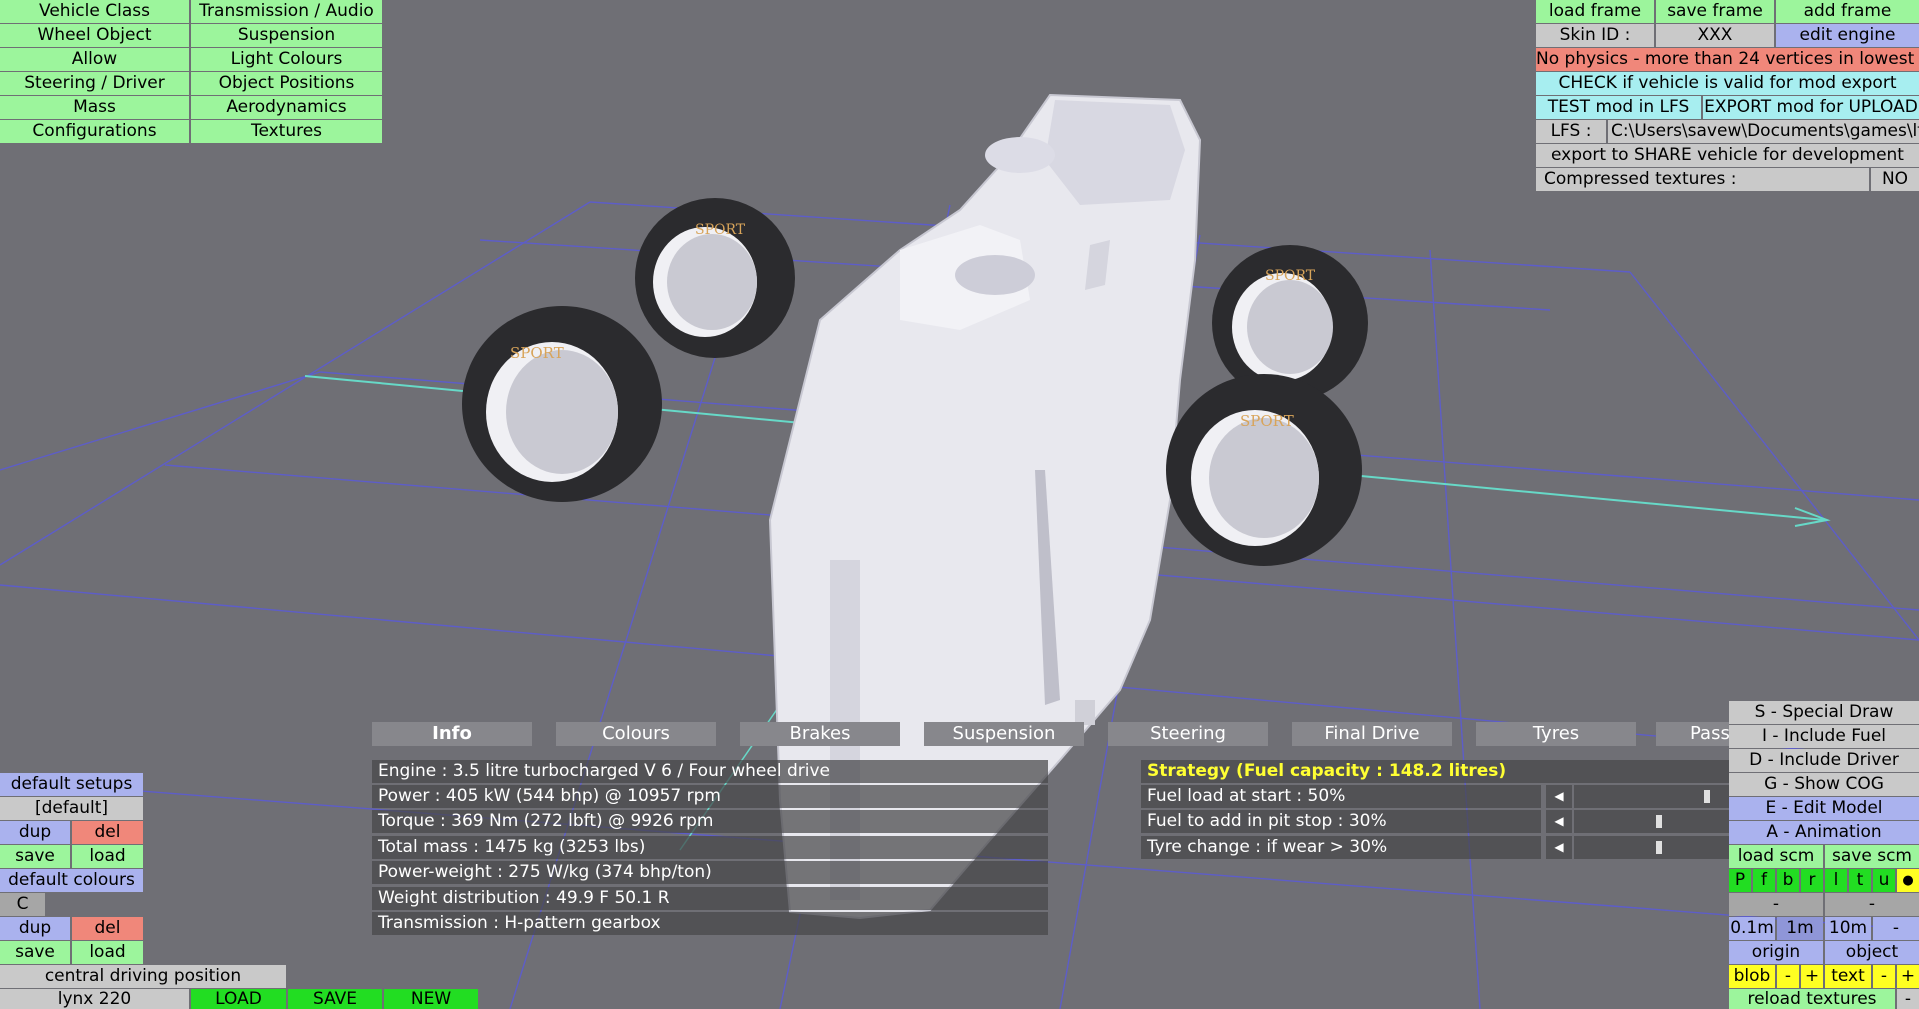 This screenshot has height=1009, width=1919. I want to click on text-plus-button: +, so click(1908, 976).